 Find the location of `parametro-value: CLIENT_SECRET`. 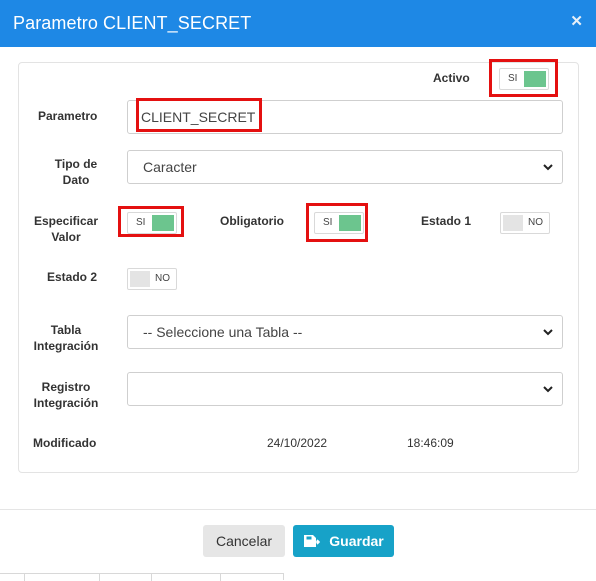

parametro-value: CLIENT_SECRET is located at coordinates (198, 117).